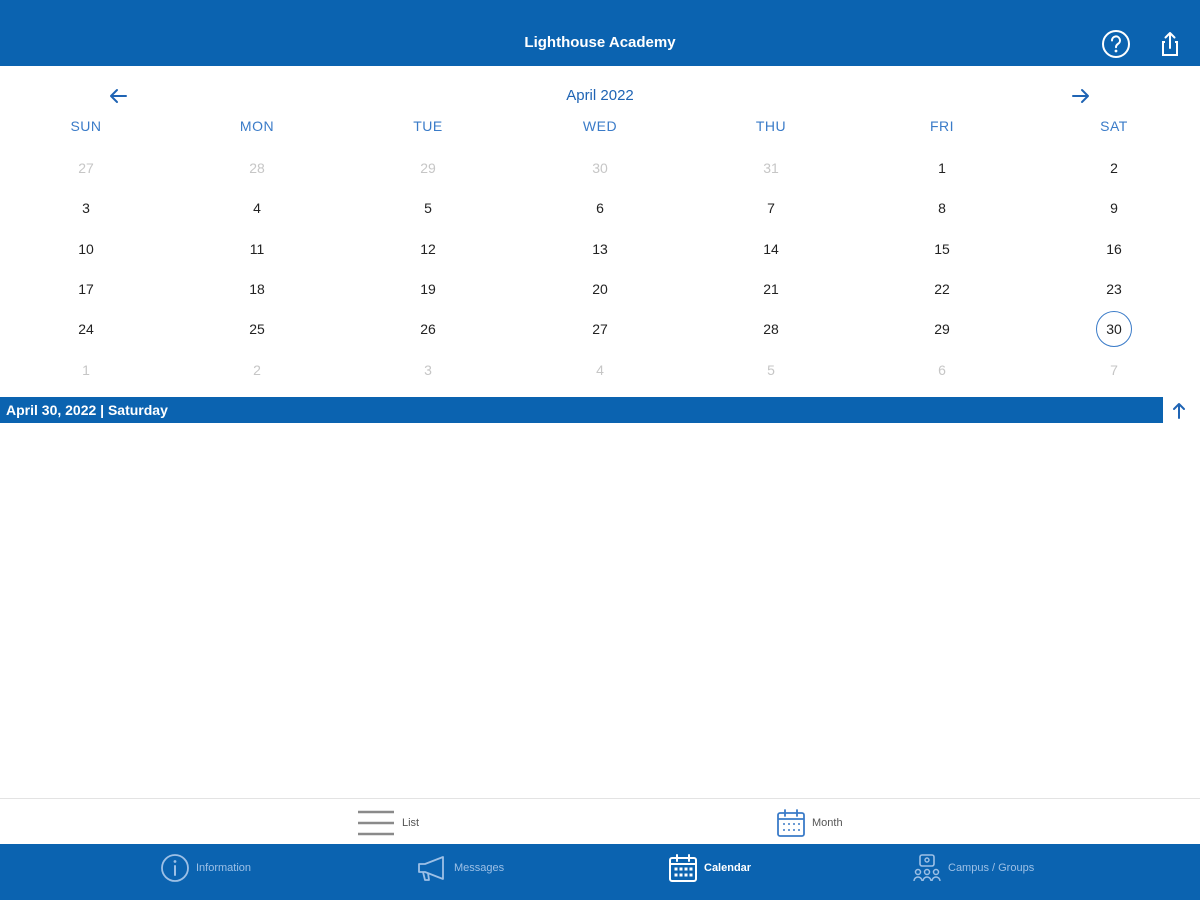 The height and width of the screenshot is (900, 1200). What do you see at coordinates (771, 126) in the screenshot?
I see `weekday-thu: THU` at bounding box center [771, 126].